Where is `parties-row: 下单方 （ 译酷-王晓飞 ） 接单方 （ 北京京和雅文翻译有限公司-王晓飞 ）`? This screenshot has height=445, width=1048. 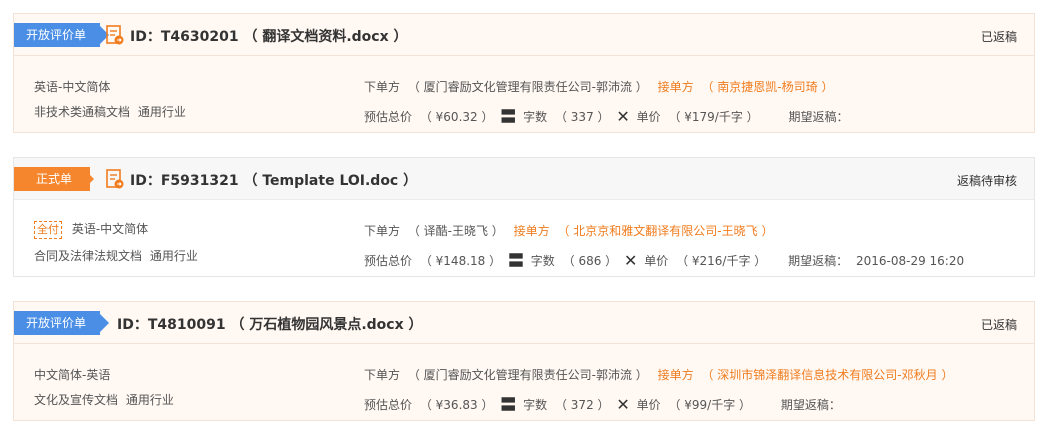
parties-row: 下单方 （ 译酷-王晓飞 ） 接单方 （ 北京京和雅文翻译有限公司-王晓飞 ） is located at coordinates (568, 230).